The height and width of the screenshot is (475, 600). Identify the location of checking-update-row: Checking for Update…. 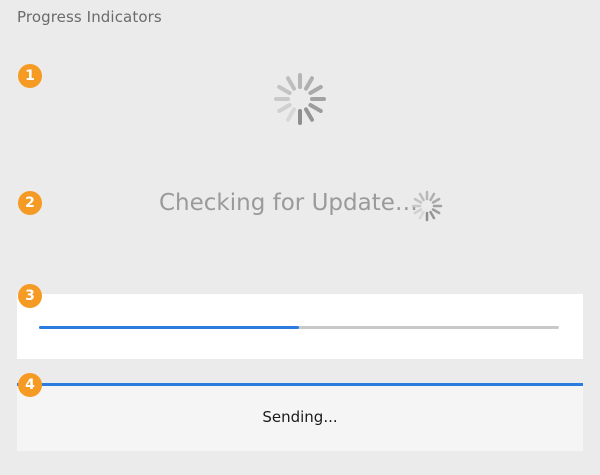
(300, 206).